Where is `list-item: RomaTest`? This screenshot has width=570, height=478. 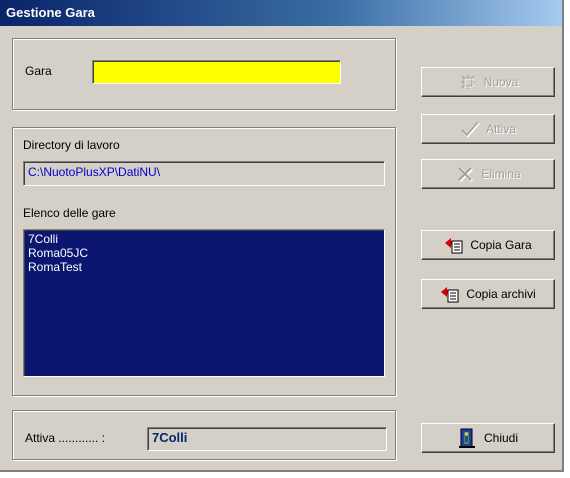 list-item: RomaTest is located at coordinates (204, 267).